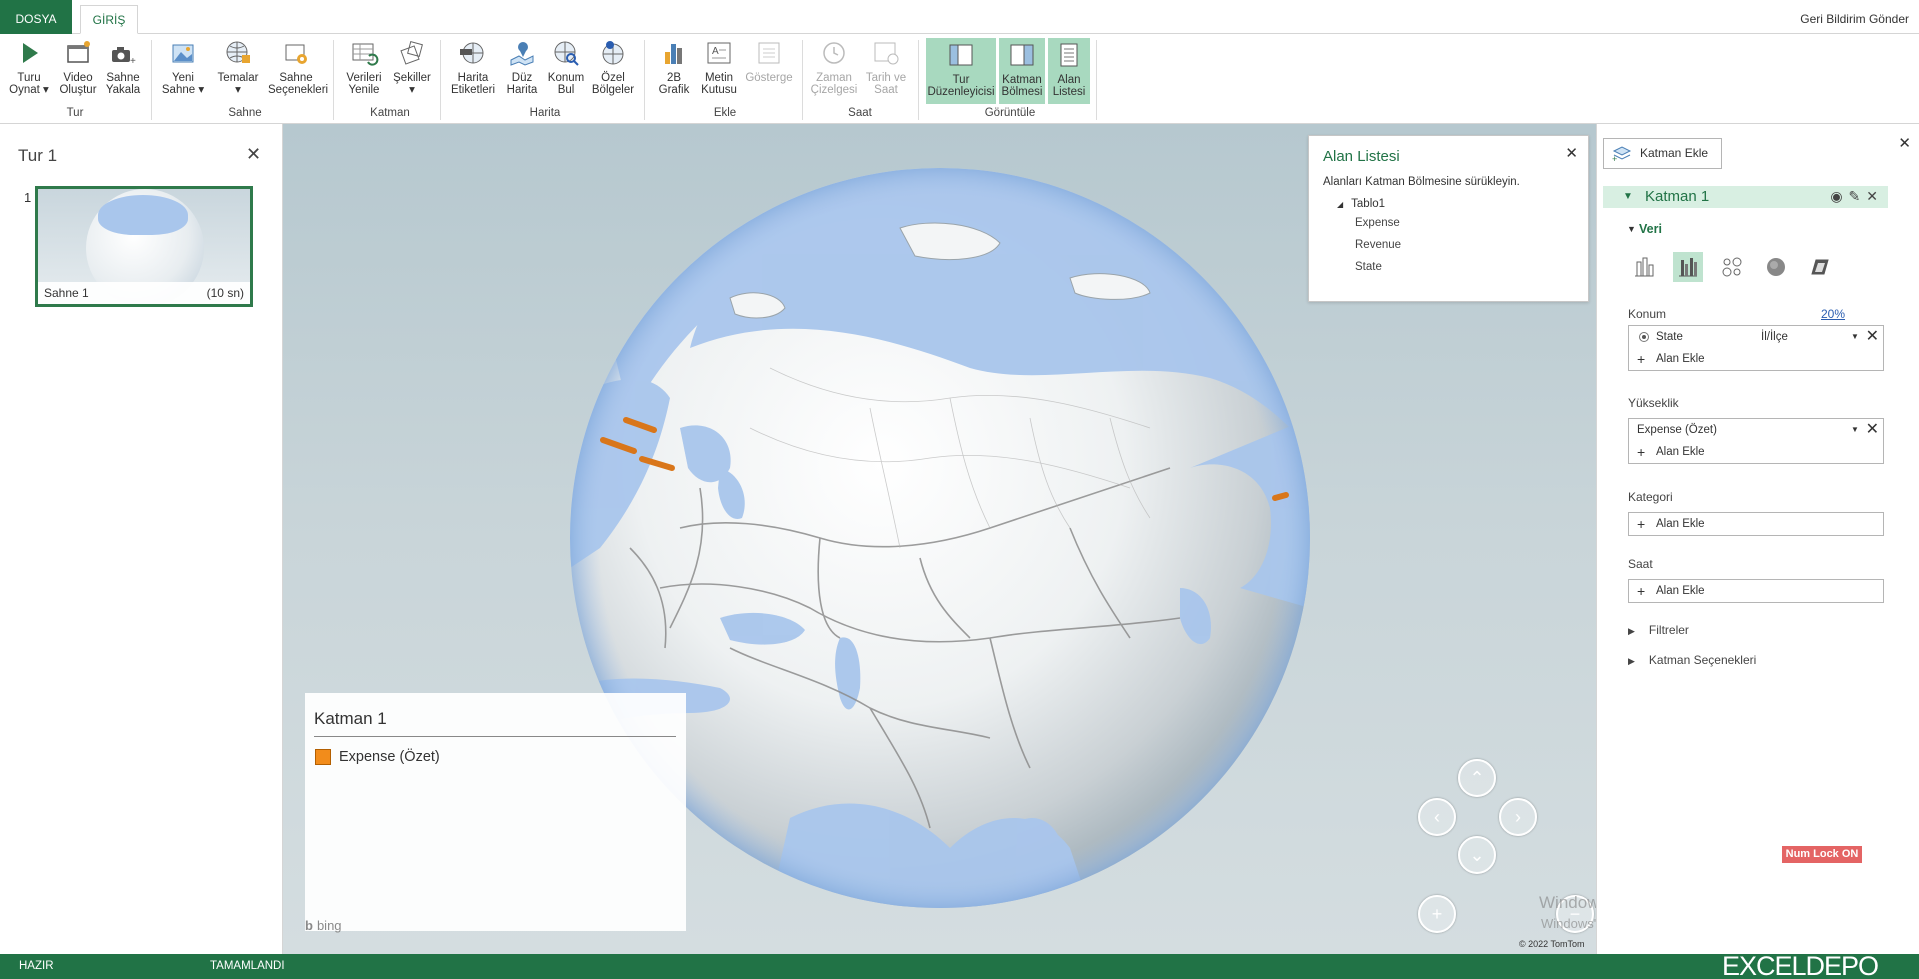  Describe the element at coordinates (36, 966) in the screenshot. I see `status-ready: HAZIR` at that location.